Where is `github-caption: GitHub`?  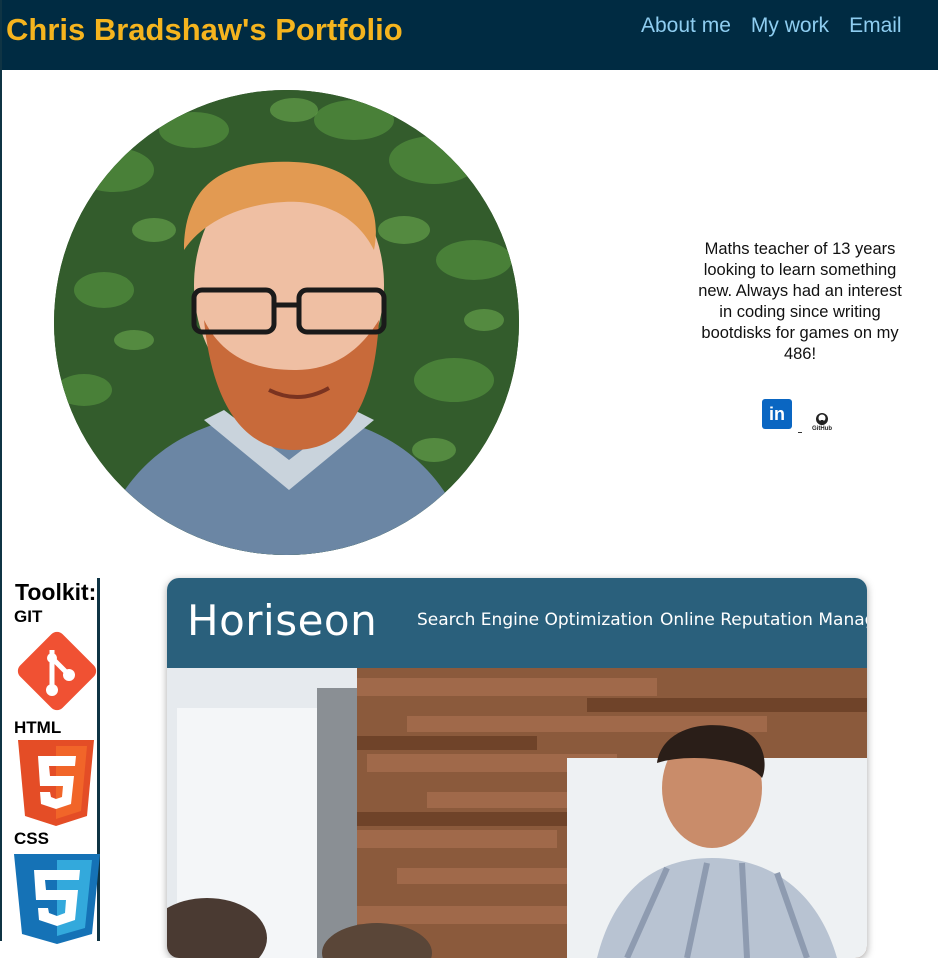 github-caption: GitHub is located at coordinates (822, 429).